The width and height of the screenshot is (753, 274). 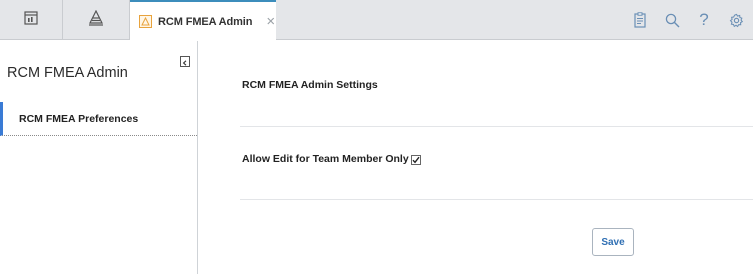 I want to click on checkmark-icon, so click(x=416, y=160).